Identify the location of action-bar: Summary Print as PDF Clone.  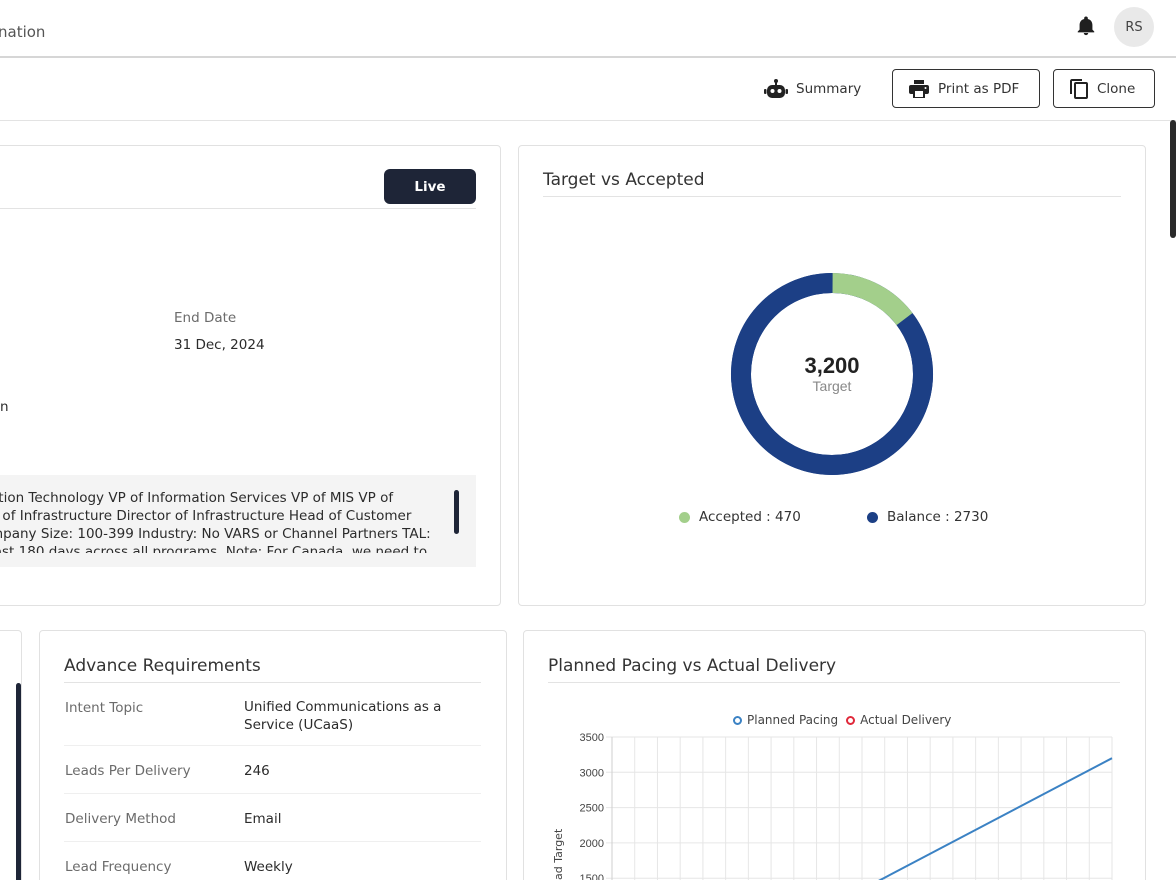
(588, 90).